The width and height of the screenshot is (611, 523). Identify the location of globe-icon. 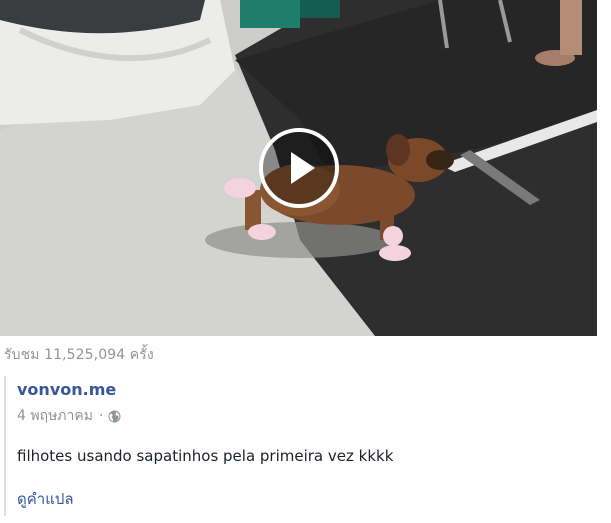
(114, 416).